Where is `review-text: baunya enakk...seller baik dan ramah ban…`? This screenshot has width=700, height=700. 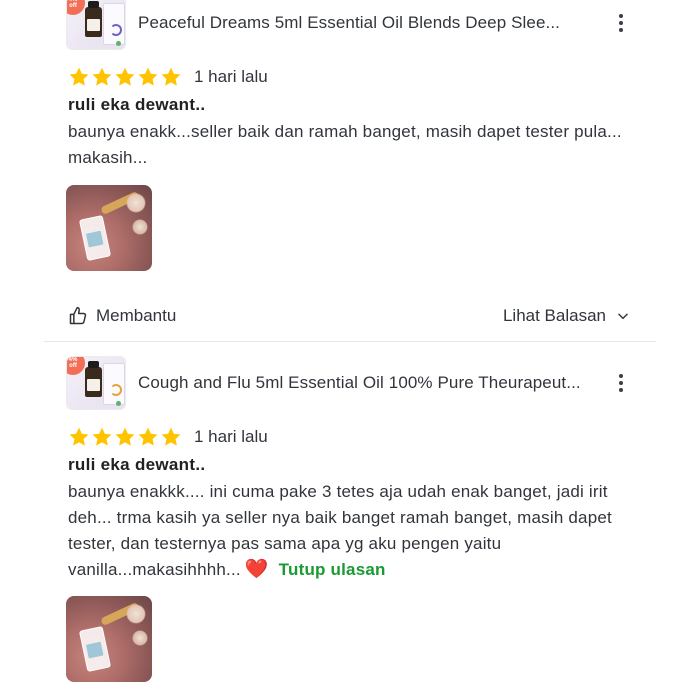 review-text: baunya enakk...seller baik dan ramah ban… is located at coordinates (358, 145).